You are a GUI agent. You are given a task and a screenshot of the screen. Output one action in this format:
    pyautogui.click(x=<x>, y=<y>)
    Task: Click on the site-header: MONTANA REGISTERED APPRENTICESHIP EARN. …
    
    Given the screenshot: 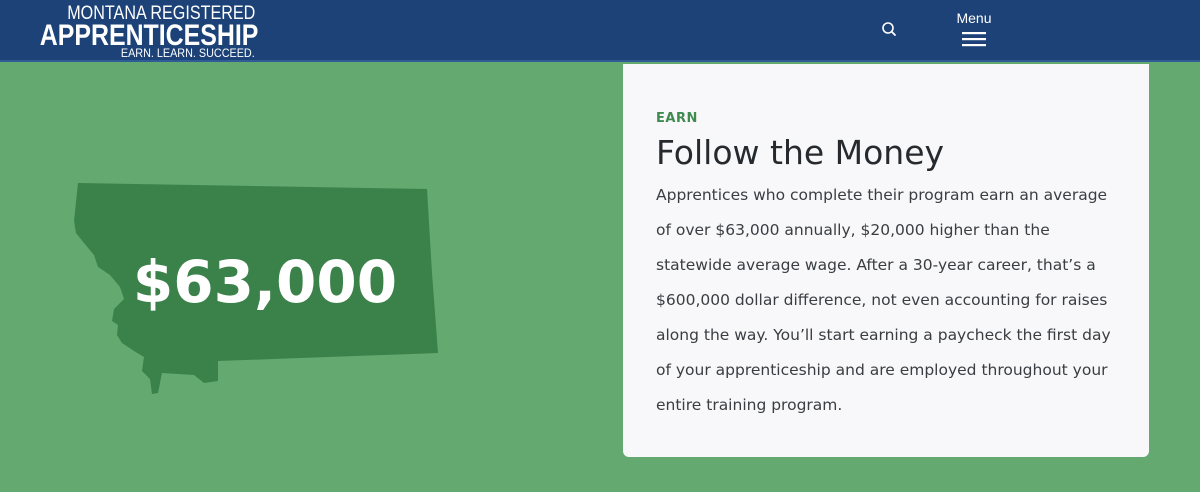 What is the action you would take?
    pyautogui.click(x=600, y=31)
    